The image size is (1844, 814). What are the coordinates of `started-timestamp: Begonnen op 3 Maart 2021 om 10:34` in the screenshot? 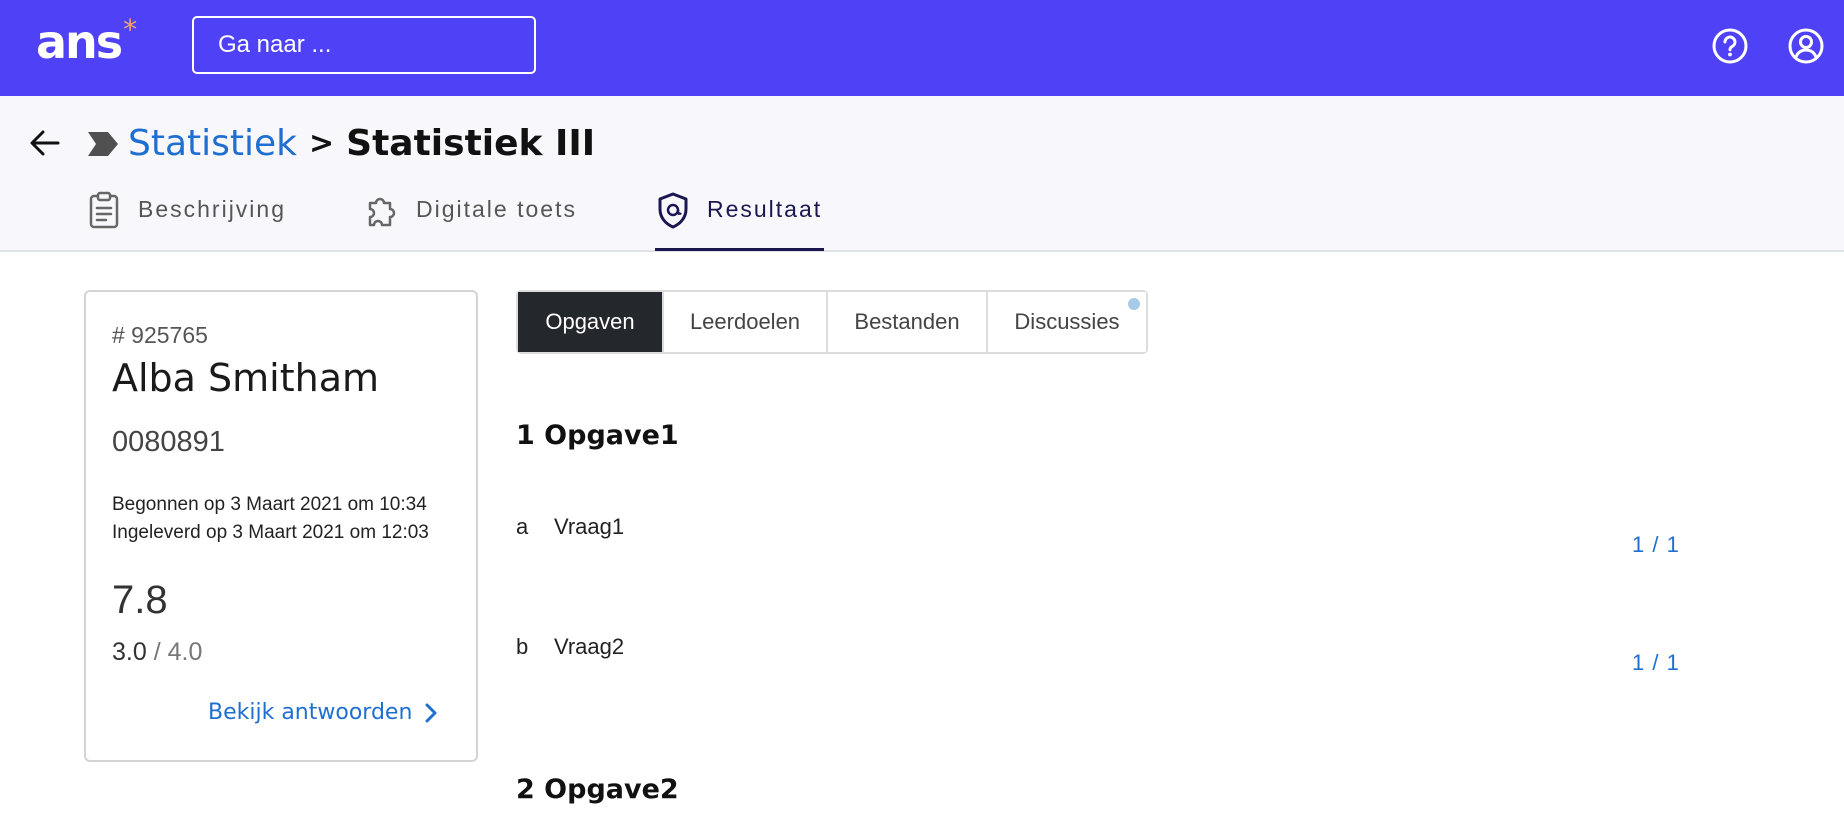 It's located at (269, 504).